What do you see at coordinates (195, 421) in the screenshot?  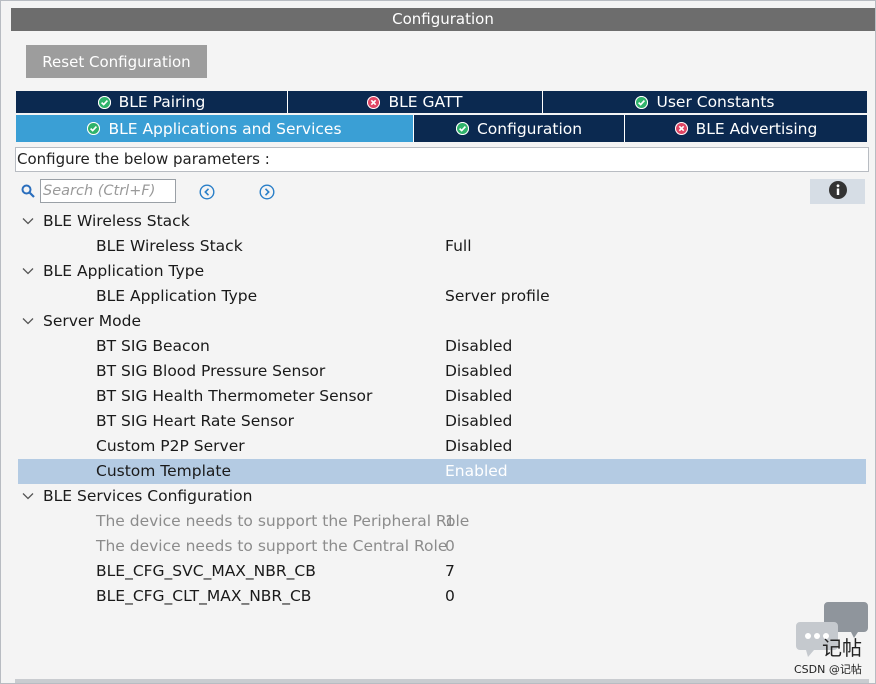 I see `parameter-name: BT SIG Heart Rate Sensor` at bounding box center [195, 421].